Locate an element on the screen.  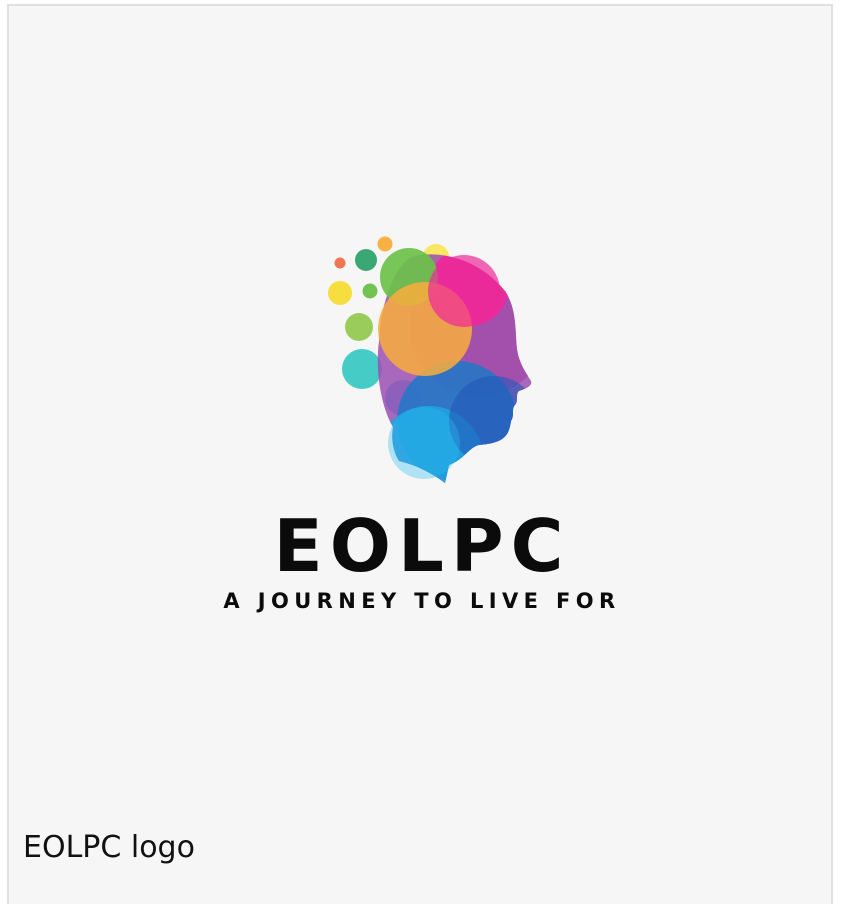
brand-name: EOLPC is located at coordinates (422, 546).